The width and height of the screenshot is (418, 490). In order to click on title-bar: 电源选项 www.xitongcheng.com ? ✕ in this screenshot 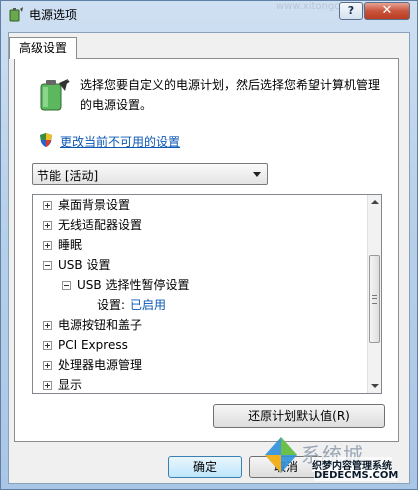, I will do `click(209, 14)`.